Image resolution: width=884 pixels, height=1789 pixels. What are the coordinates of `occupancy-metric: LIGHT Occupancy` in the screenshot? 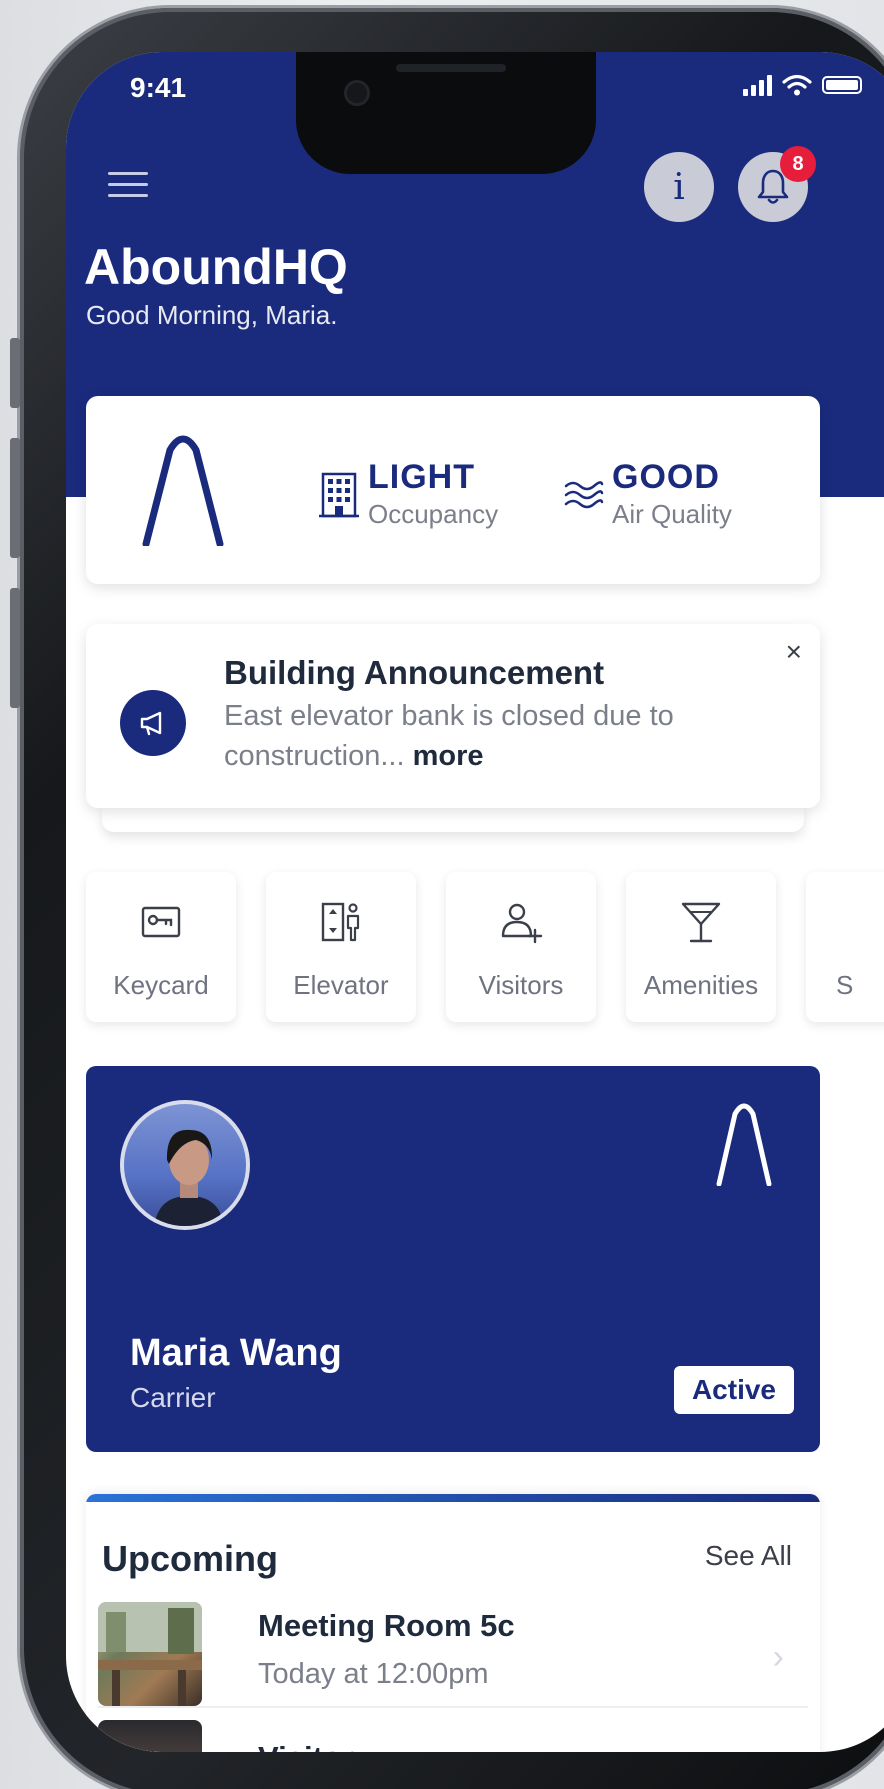 It's located at (408, 494).